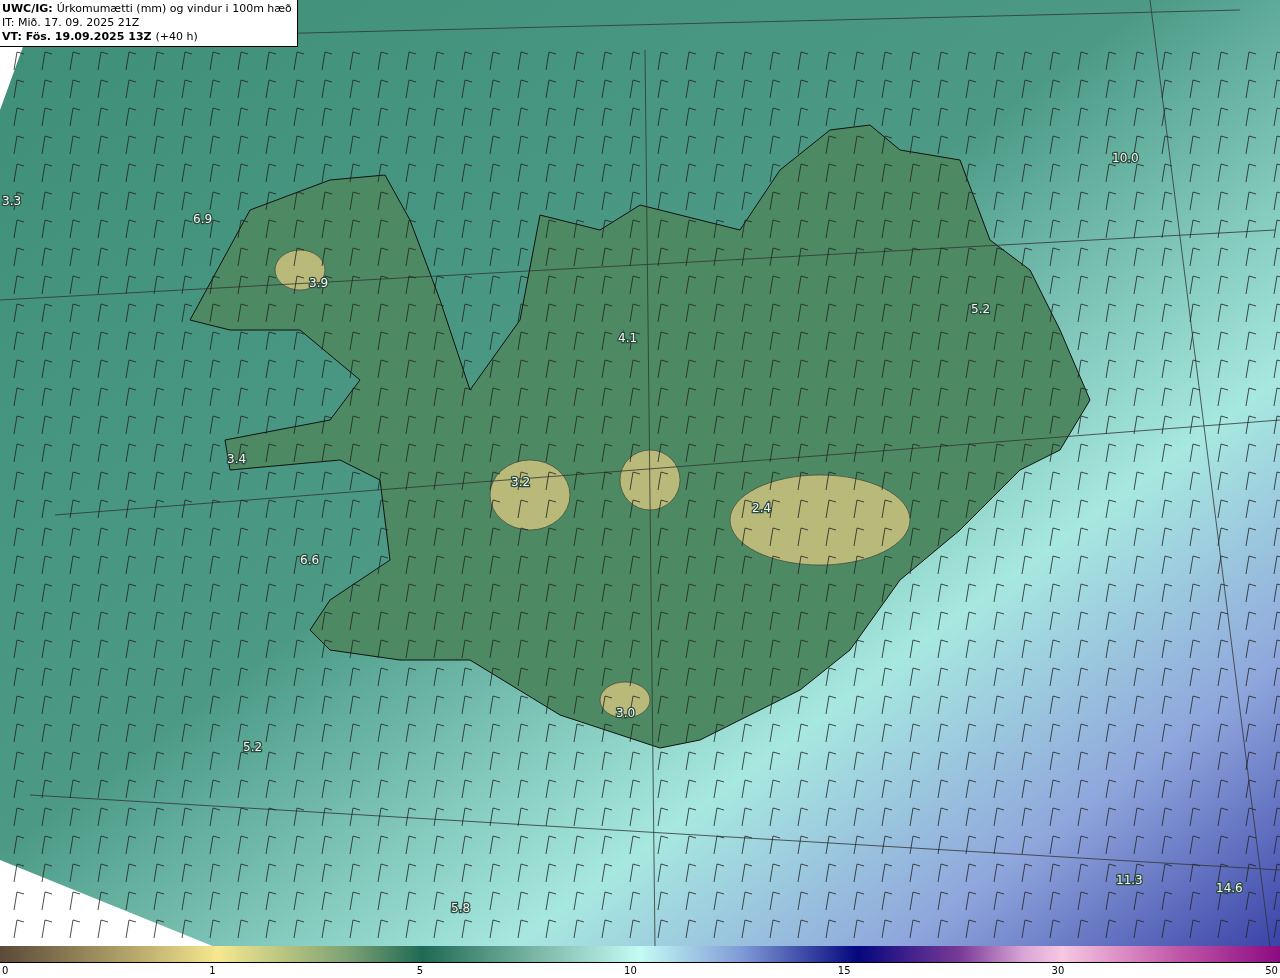 The image size is (1280, 978). I want to click on map-value-label: 3.0, so click(626, 713).